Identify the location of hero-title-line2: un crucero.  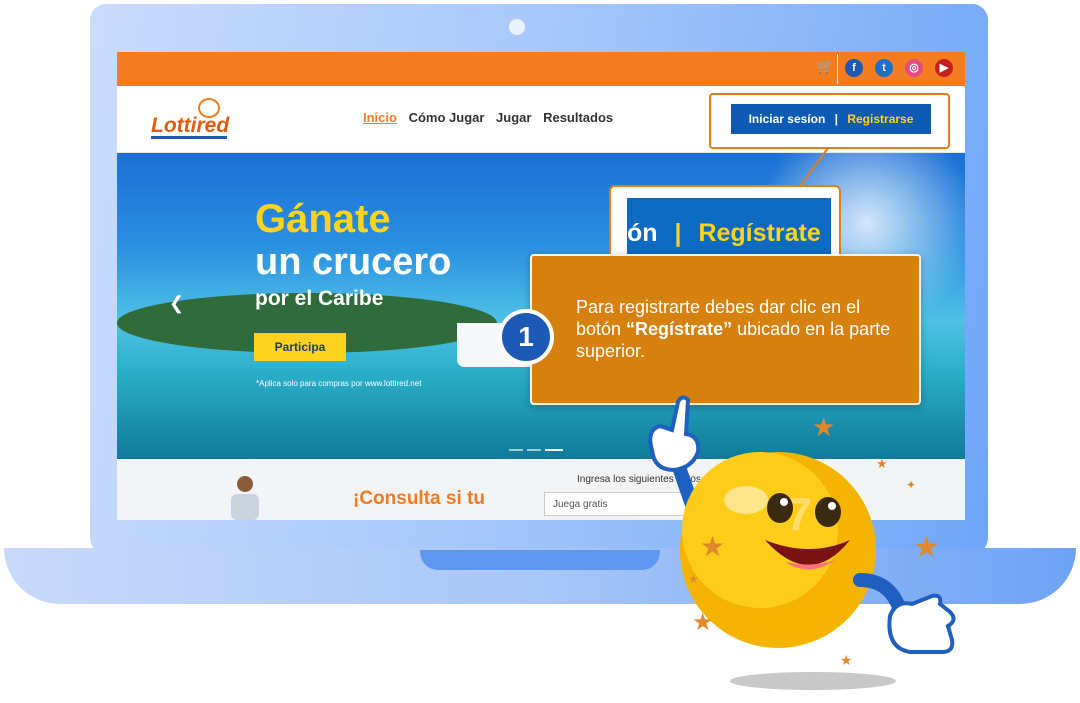
(353, 262).